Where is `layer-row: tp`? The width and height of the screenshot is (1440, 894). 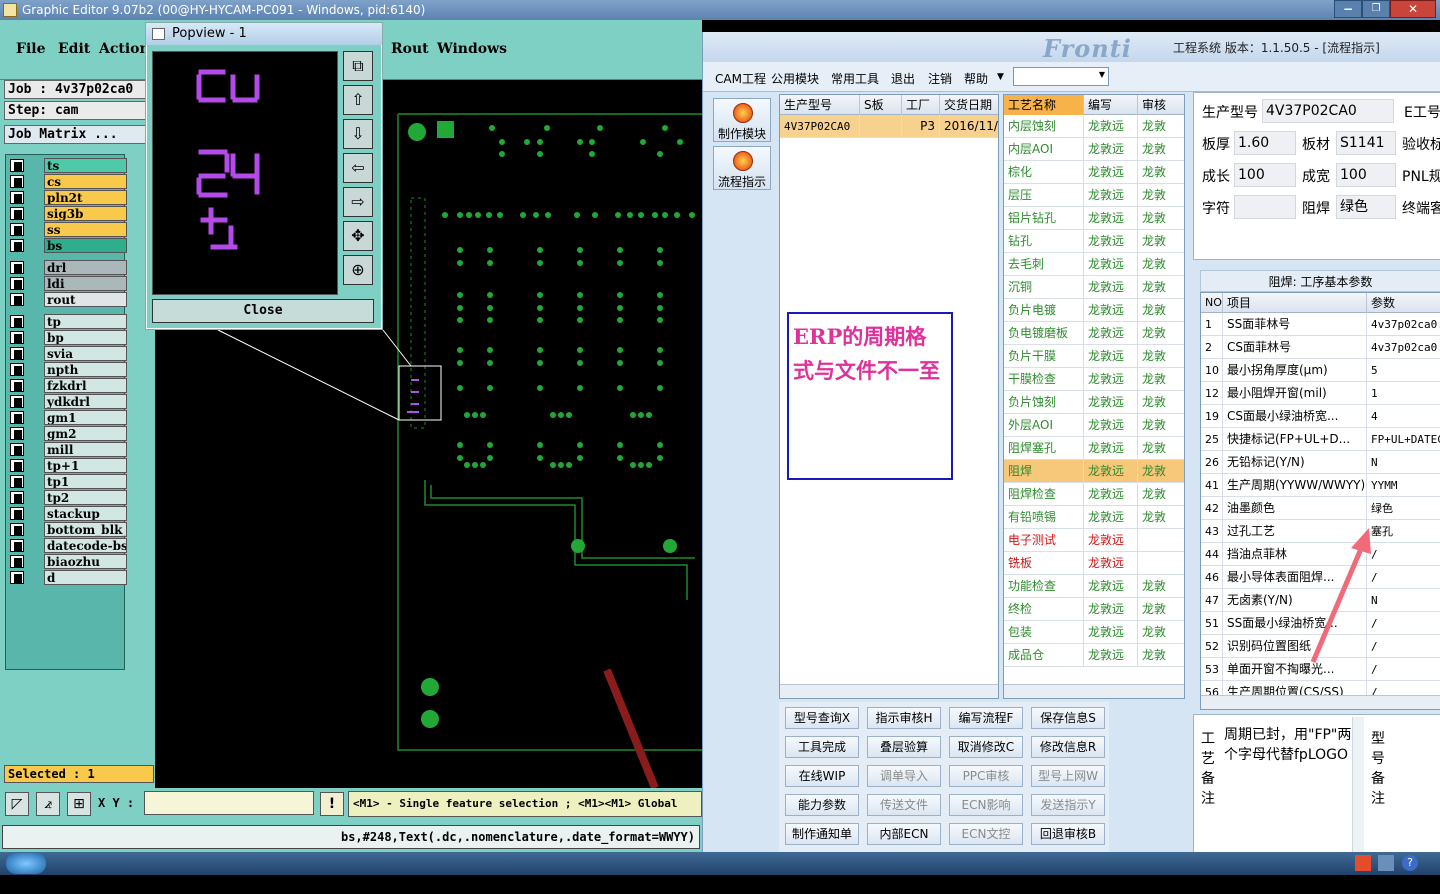
layer-row: tp is located at coordinates (68, 321).